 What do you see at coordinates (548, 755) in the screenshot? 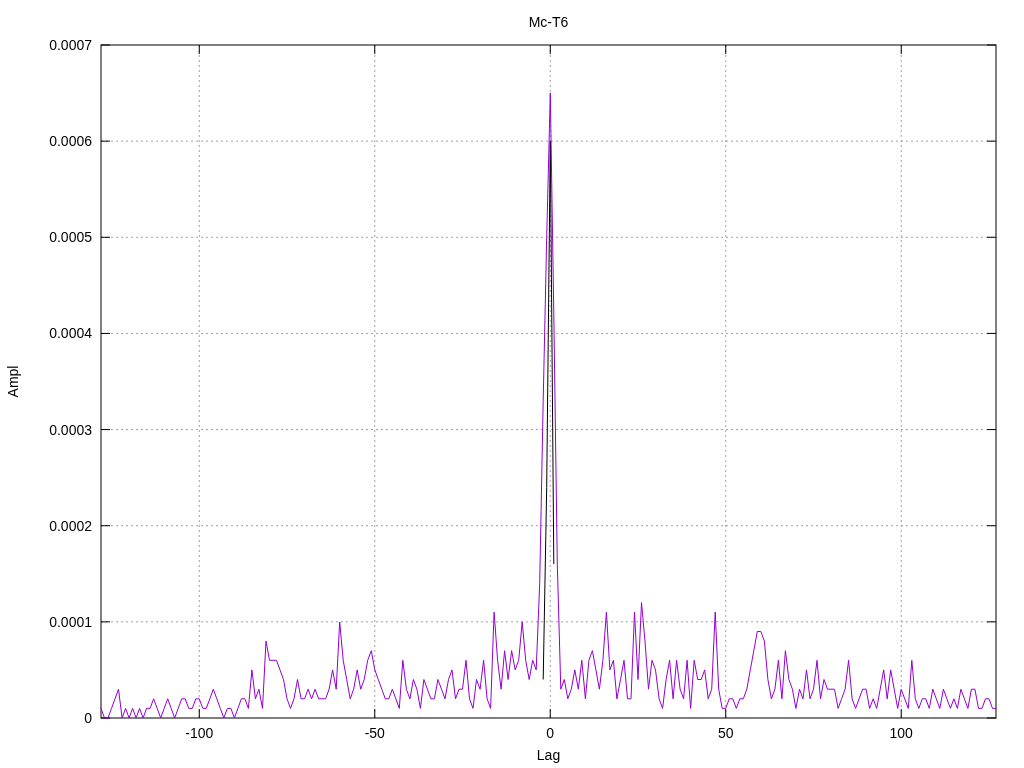
I see `x-axis-label: Lag` at bounding box center [548, 755].